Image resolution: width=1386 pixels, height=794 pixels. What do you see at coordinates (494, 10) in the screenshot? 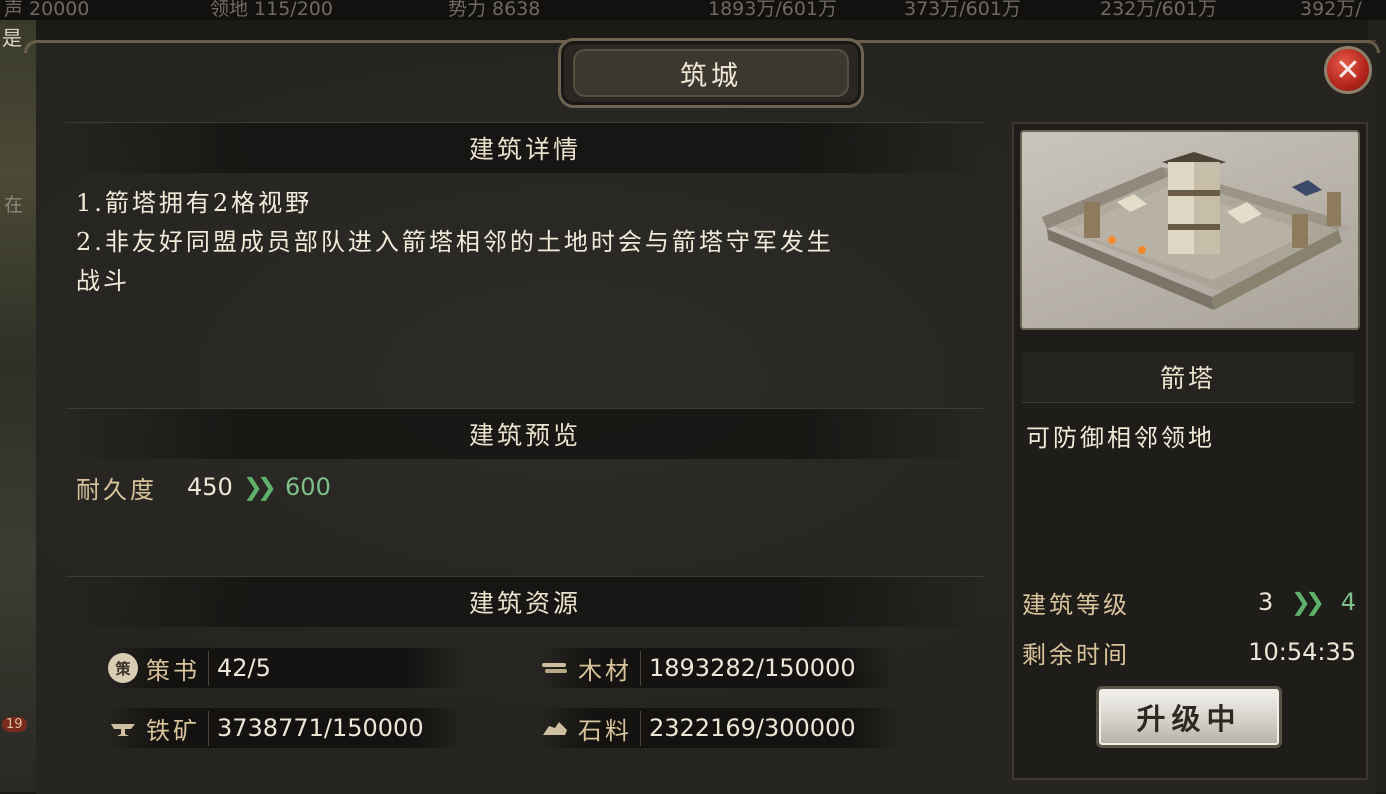
I see `hud-item: 势力 8638` at bounding box center [494, 10].